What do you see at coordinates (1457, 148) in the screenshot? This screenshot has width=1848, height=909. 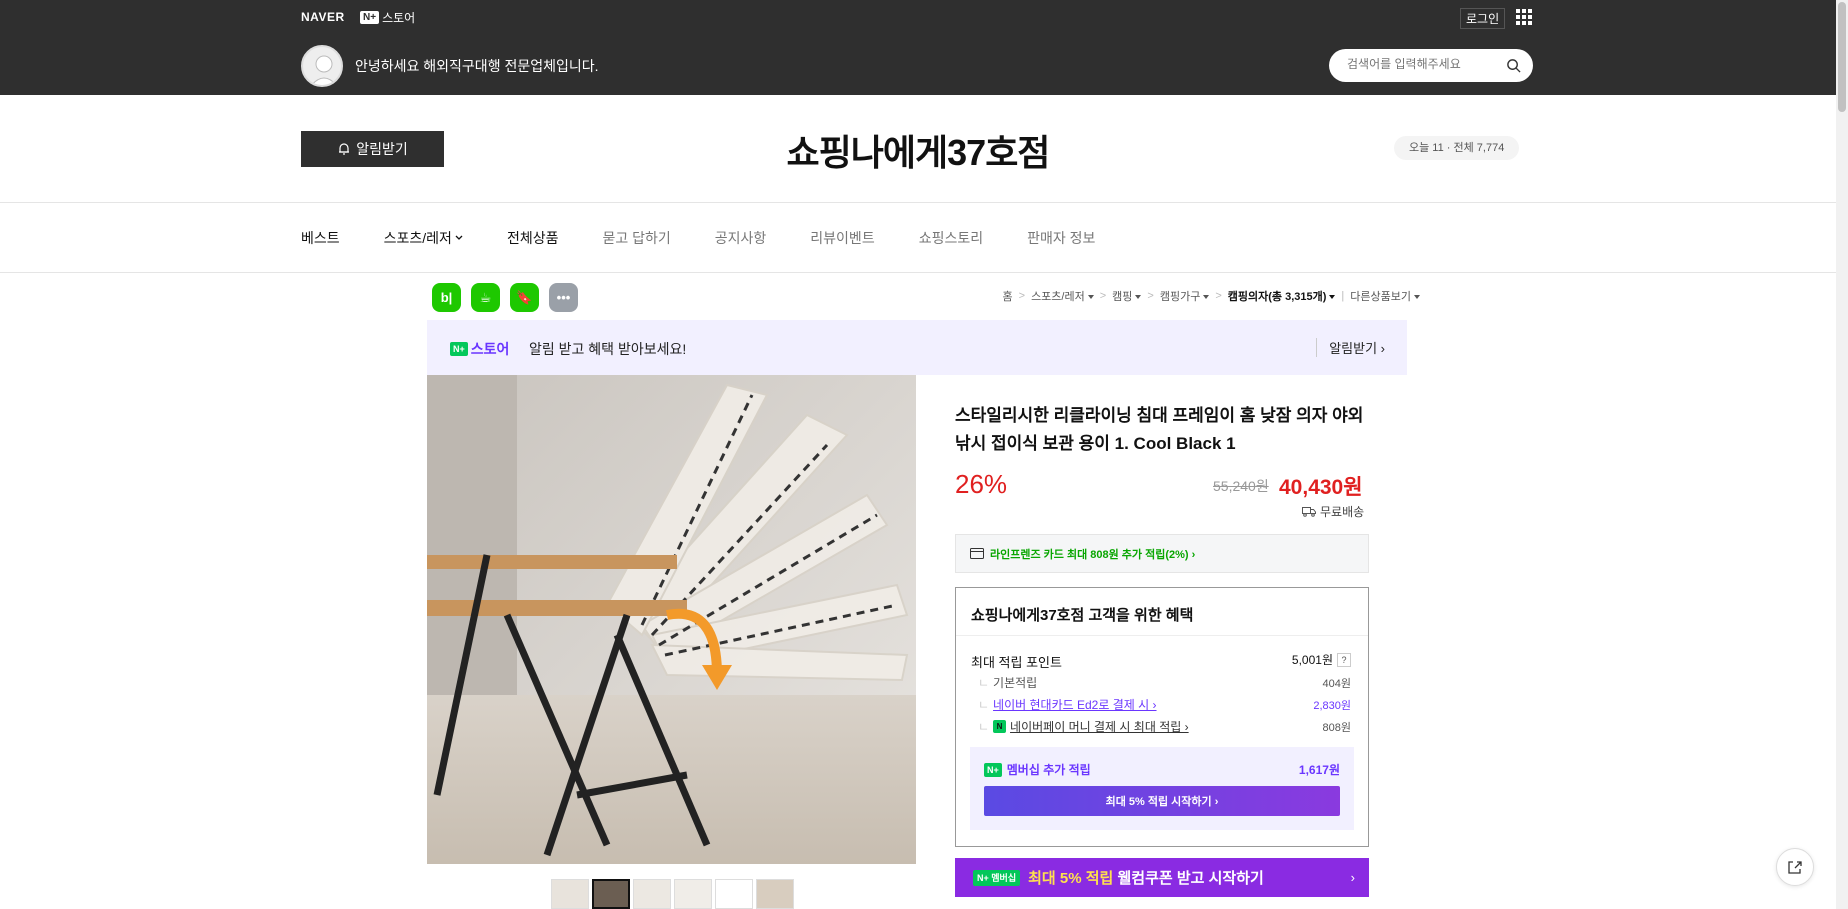 I see `visit-count: 오늘 11 · 전체 7,774` at bounding box center [1457, 148].